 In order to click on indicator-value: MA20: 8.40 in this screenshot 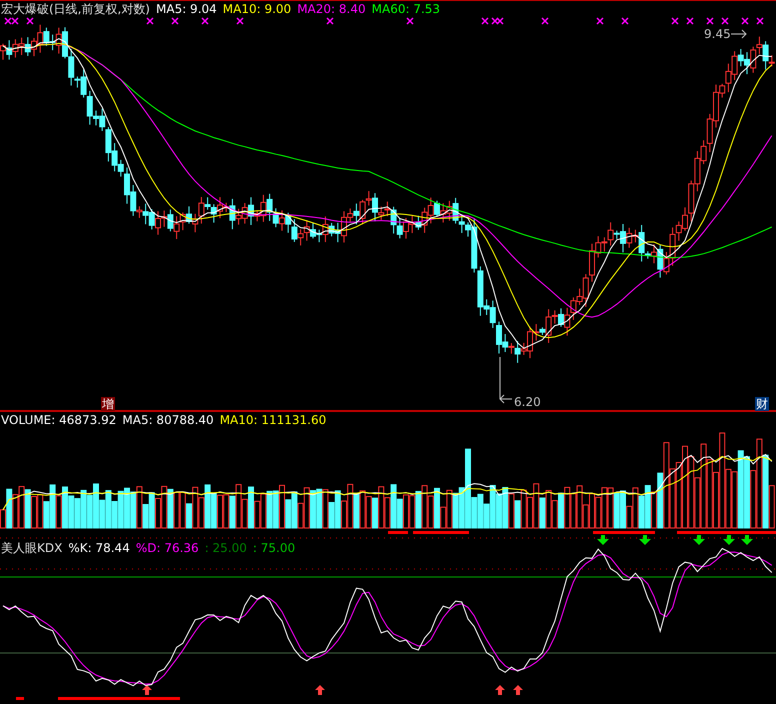, I will do `click(331, 9)`.